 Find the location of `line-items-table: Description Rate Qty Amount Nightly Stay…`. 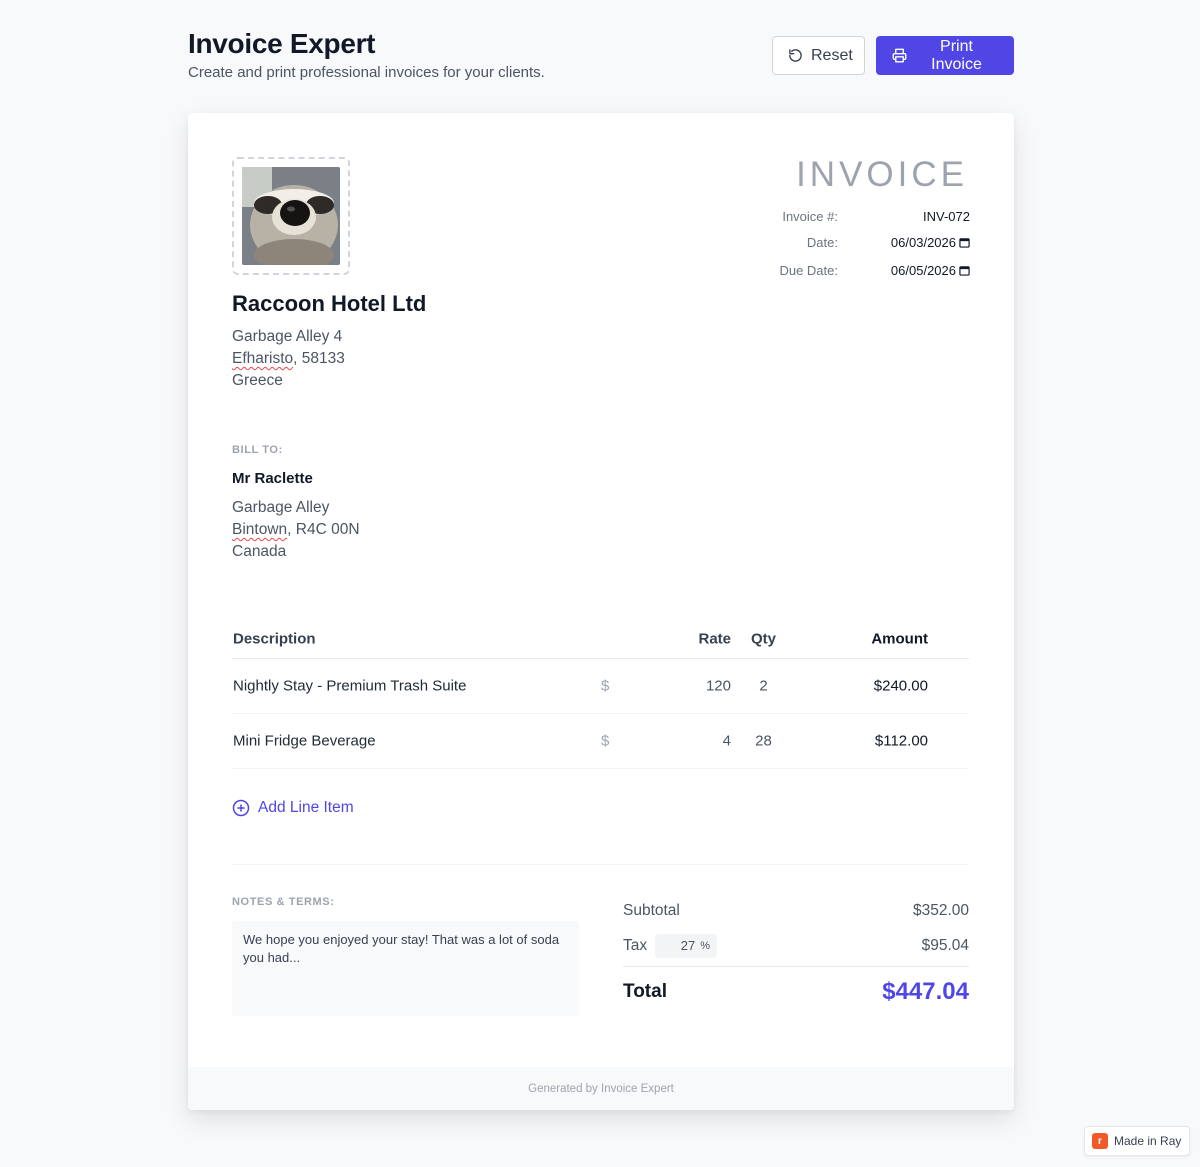

line-items-table: Description Rate Qty Amount Nightly Stay… is located at coordinates (600, 694).